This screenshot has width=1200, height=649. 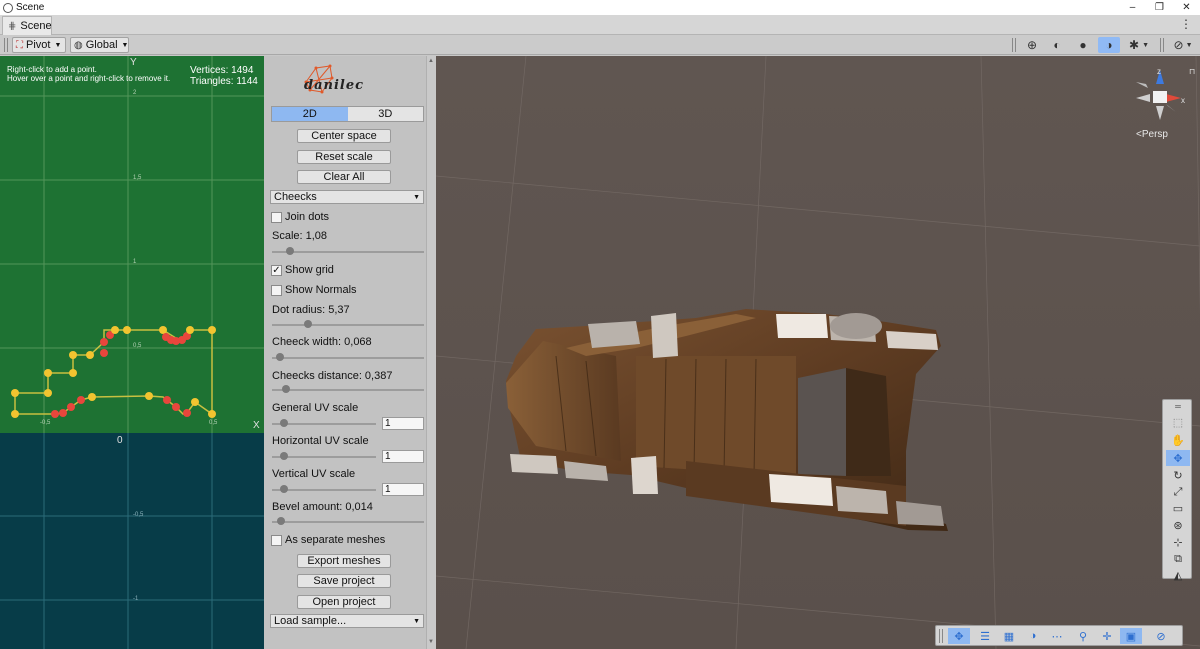 I want to click on perspective-label: <Persp, so click(x=1152, y=134).